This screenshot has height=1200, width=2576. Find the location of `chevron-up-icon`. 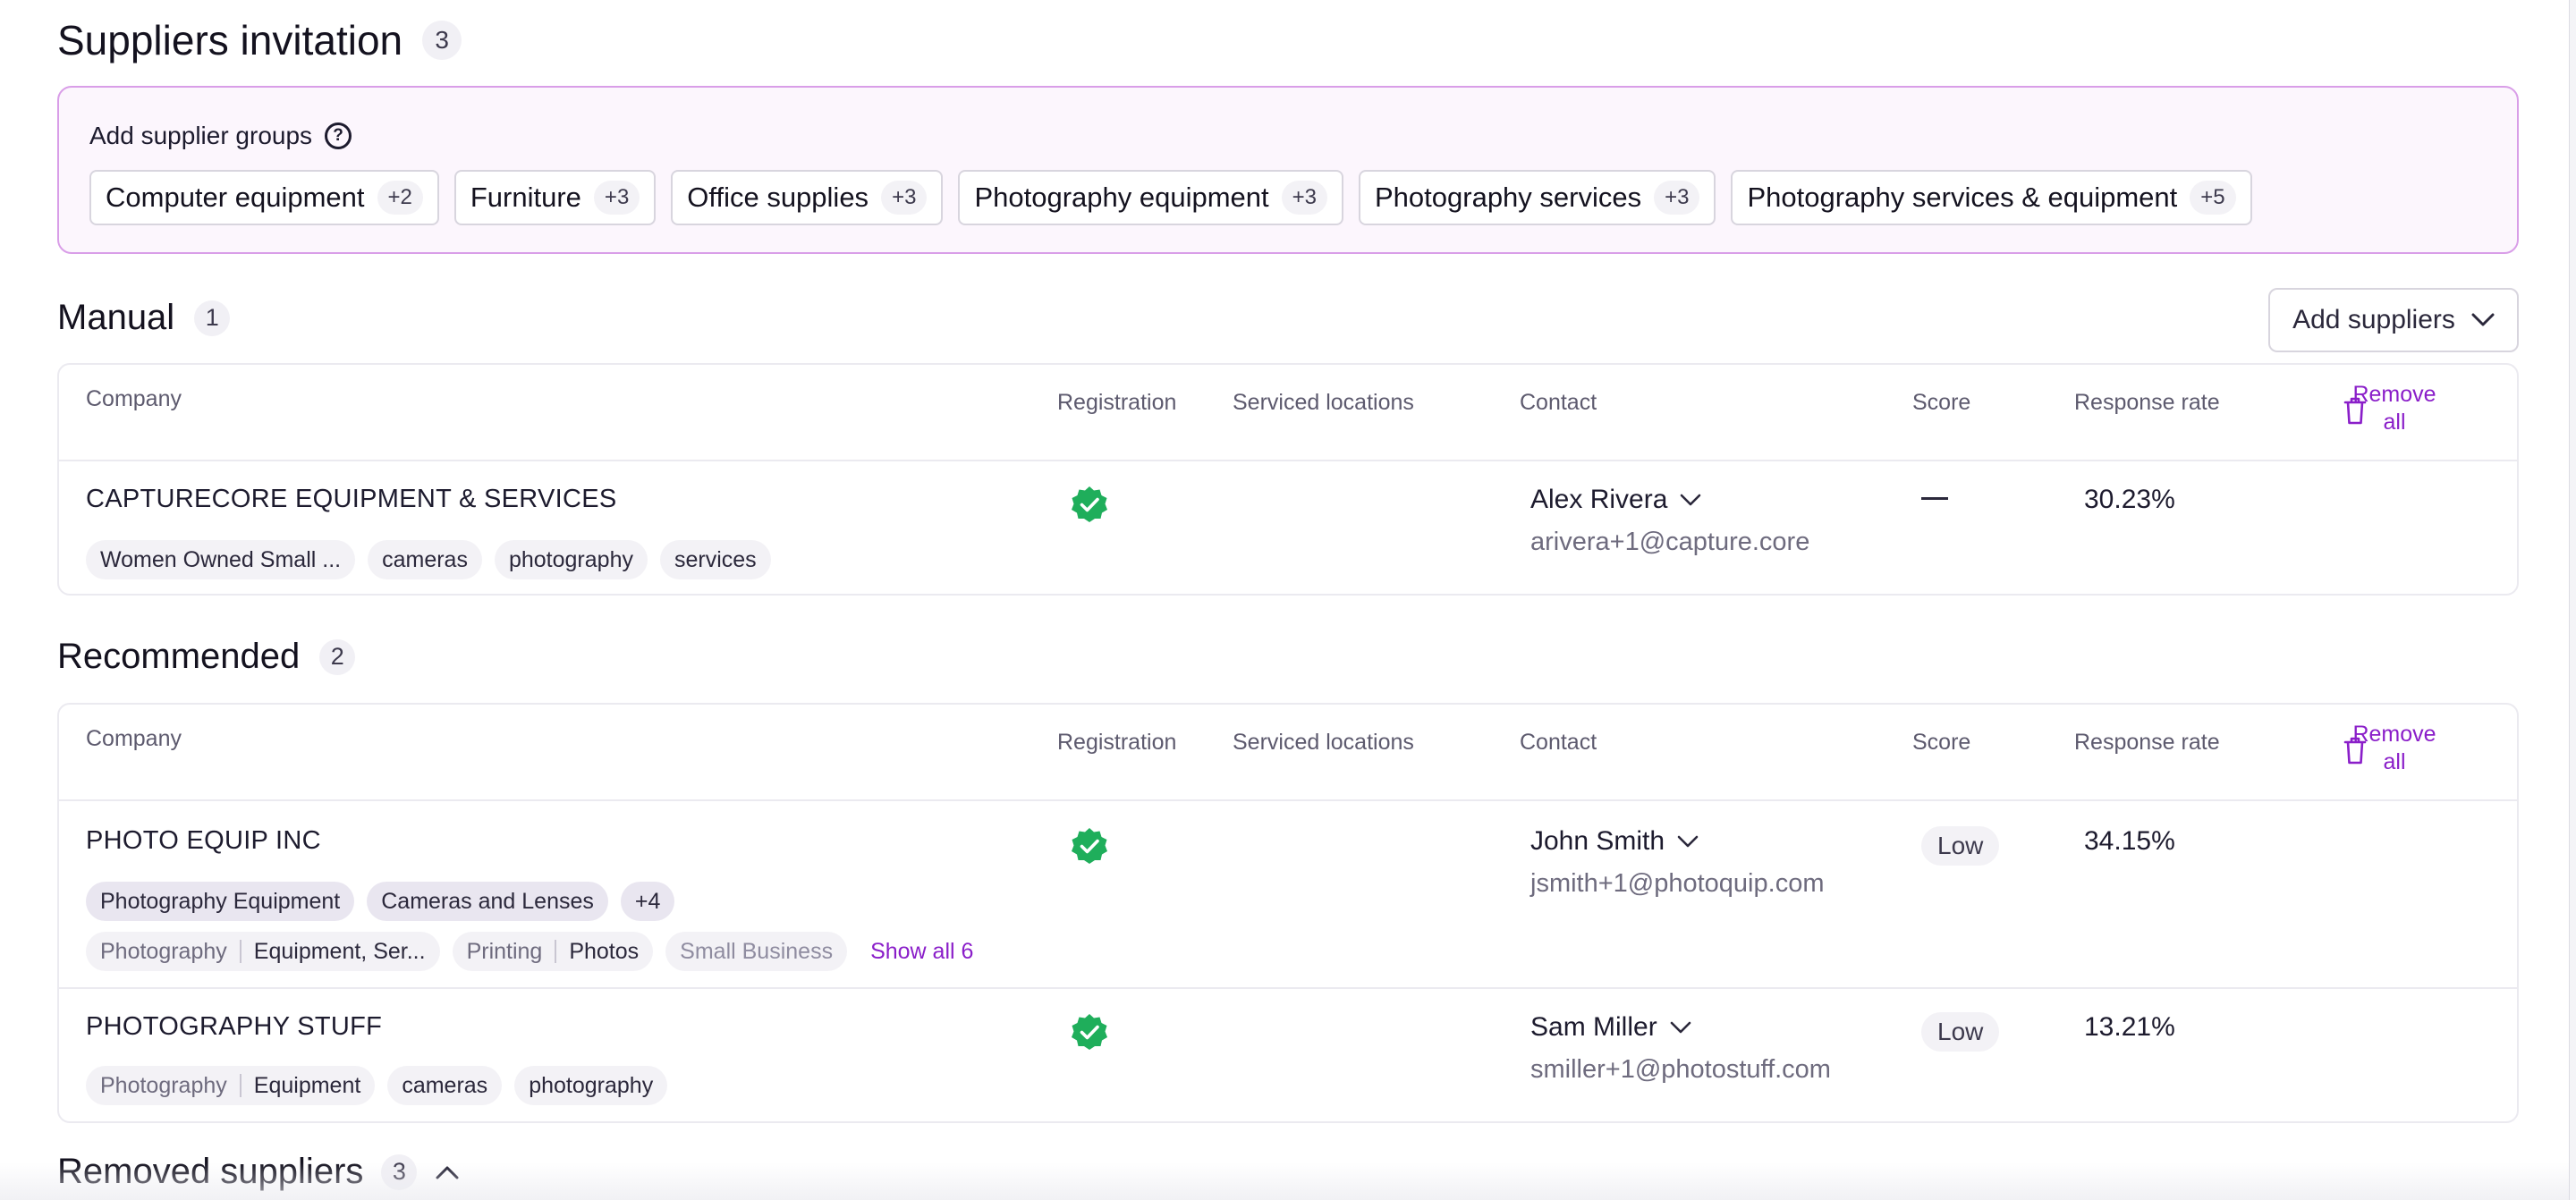

chevron-up-icon is located at coordinates (447, 1172).